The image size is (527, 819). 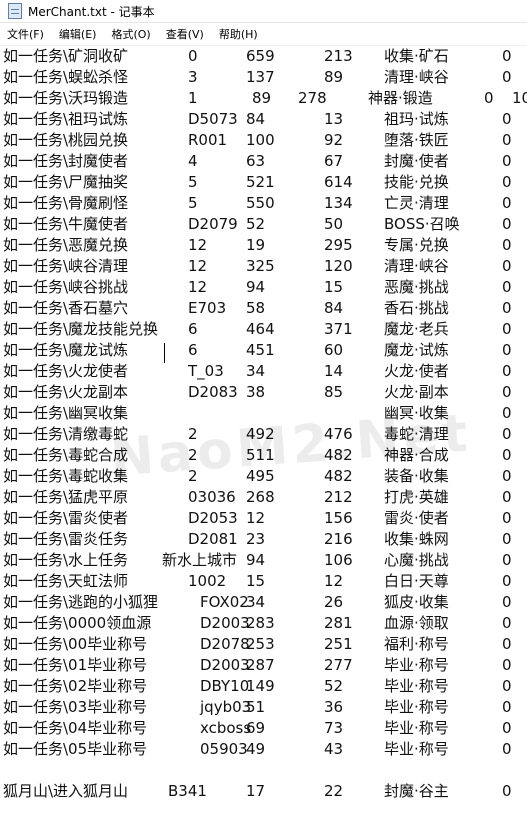 I want to click on field-text: 装备·收集, so click(x=416, y=476).